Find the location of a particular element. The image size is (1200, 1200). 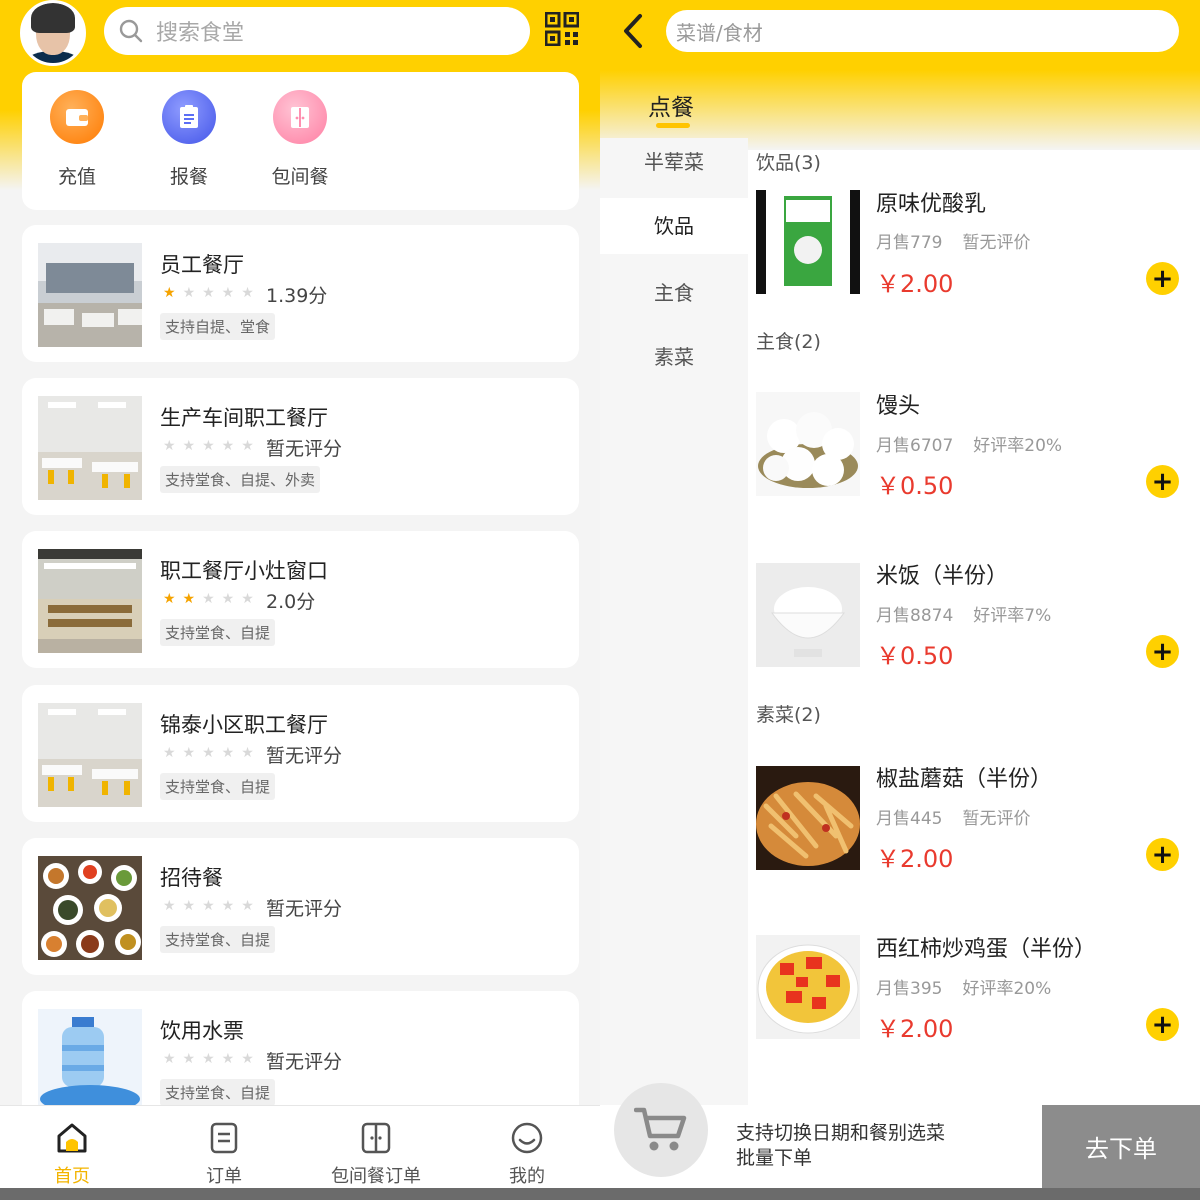

tab-home: 首页 is located at coordinates (72, 1154).